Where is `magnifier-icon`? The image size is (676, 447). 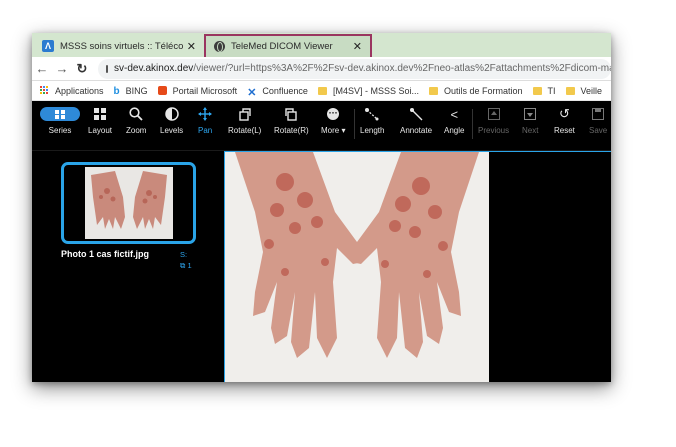 magnifier-icon is located at coordinates (136, 114).